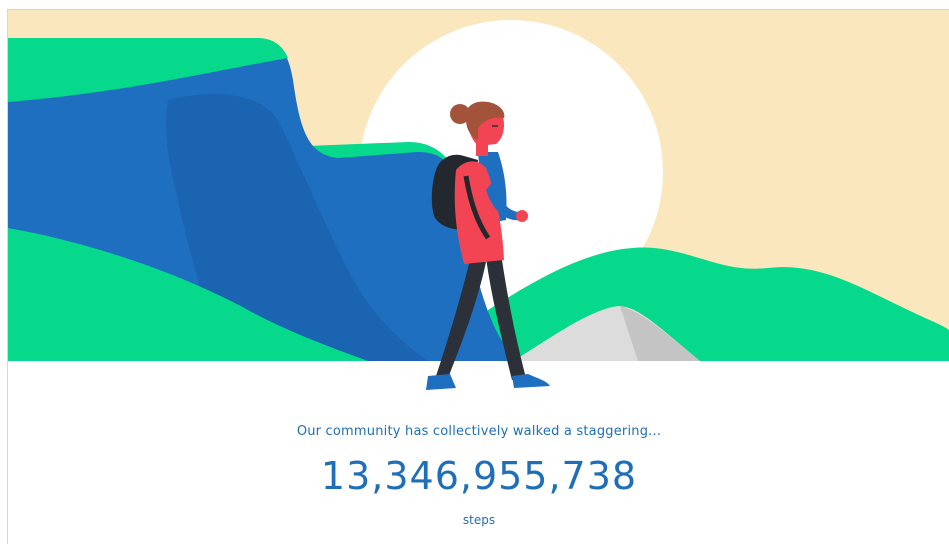  I want to click on hiker-hair-bun, so click(460, 114).